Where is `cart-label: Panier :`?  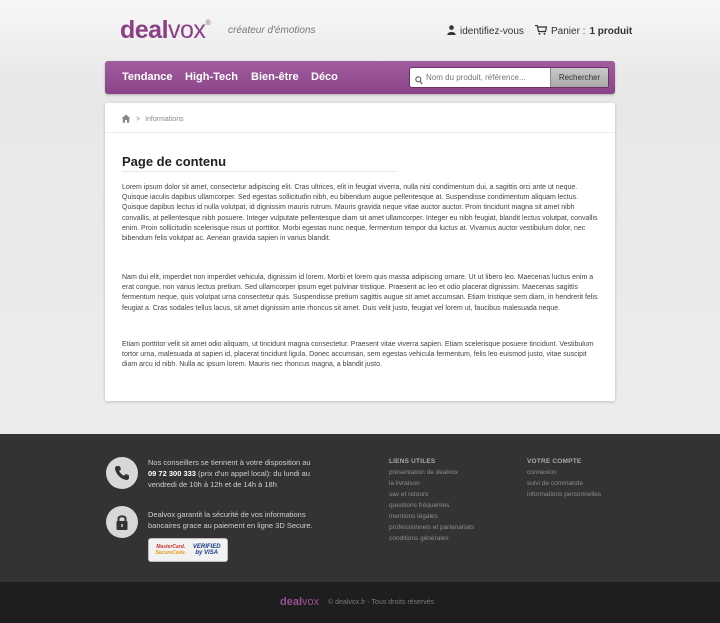
cart-label: Panier : is located at coordinates (568, 31).